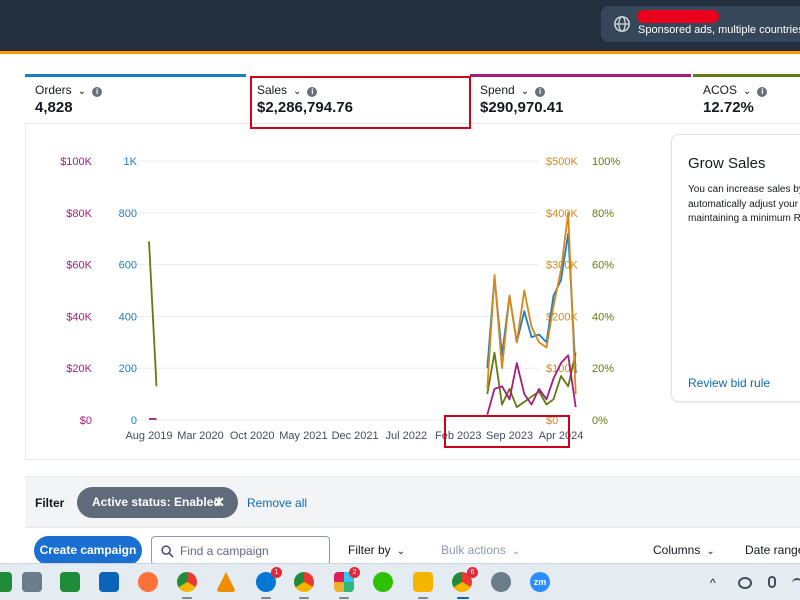  Describe the element at coordinates (128, 317) in the screenshot. I see `y-axis-tick-label: 400` at that location.